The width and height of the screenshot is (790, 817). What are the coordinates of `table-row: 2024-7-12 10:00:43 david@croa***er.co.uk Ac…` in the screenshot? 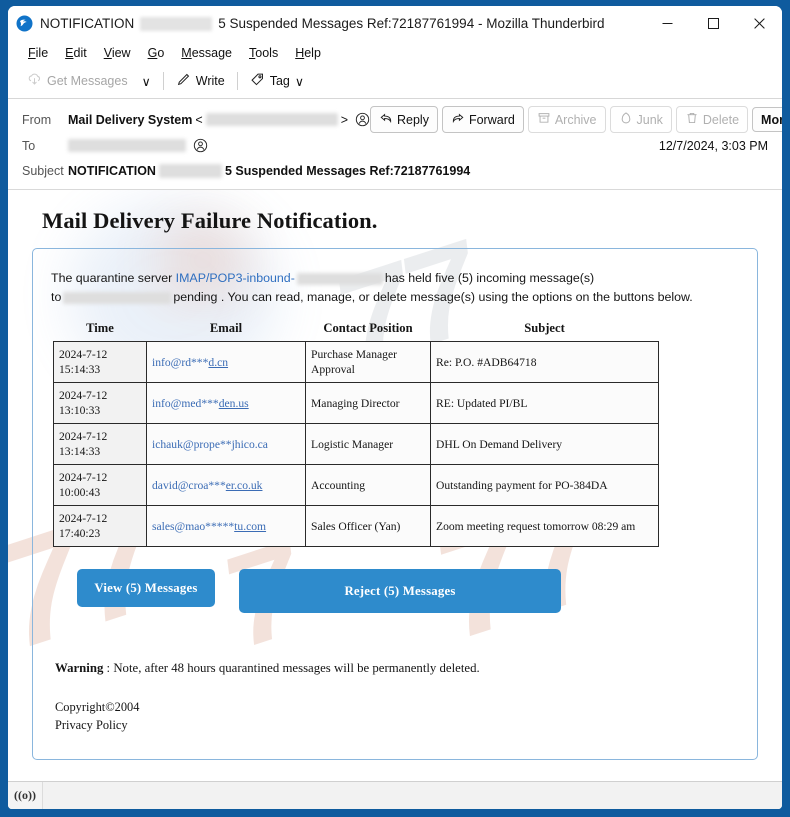 It's located at (356, 485).